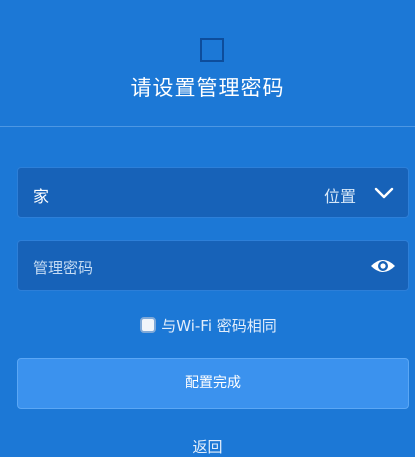 This screenshot has width=415, height=457. Describe the element at coordinates (383, 266) in the screenshot. I see `eye-icon` at that location.